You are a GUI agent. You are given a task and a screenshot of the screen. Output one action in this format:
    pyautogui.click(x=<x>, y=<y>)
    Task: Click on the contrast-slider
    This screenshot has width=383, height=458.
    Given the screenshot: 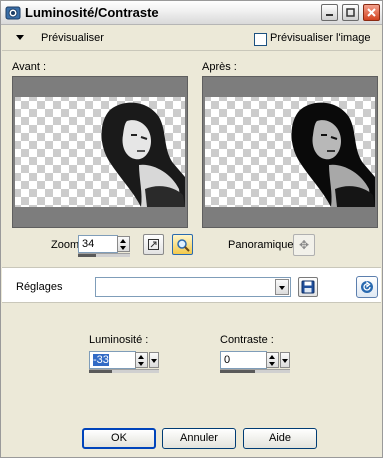 What is the action you would take?
    pyautogui.click(x=255, y=371)
    